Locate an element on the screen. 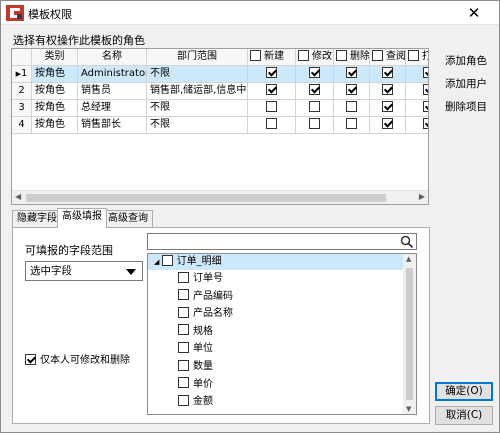 The width and height of the screenshot is (500, 433). header-type: 类别 is located at coordinates (55, 57).